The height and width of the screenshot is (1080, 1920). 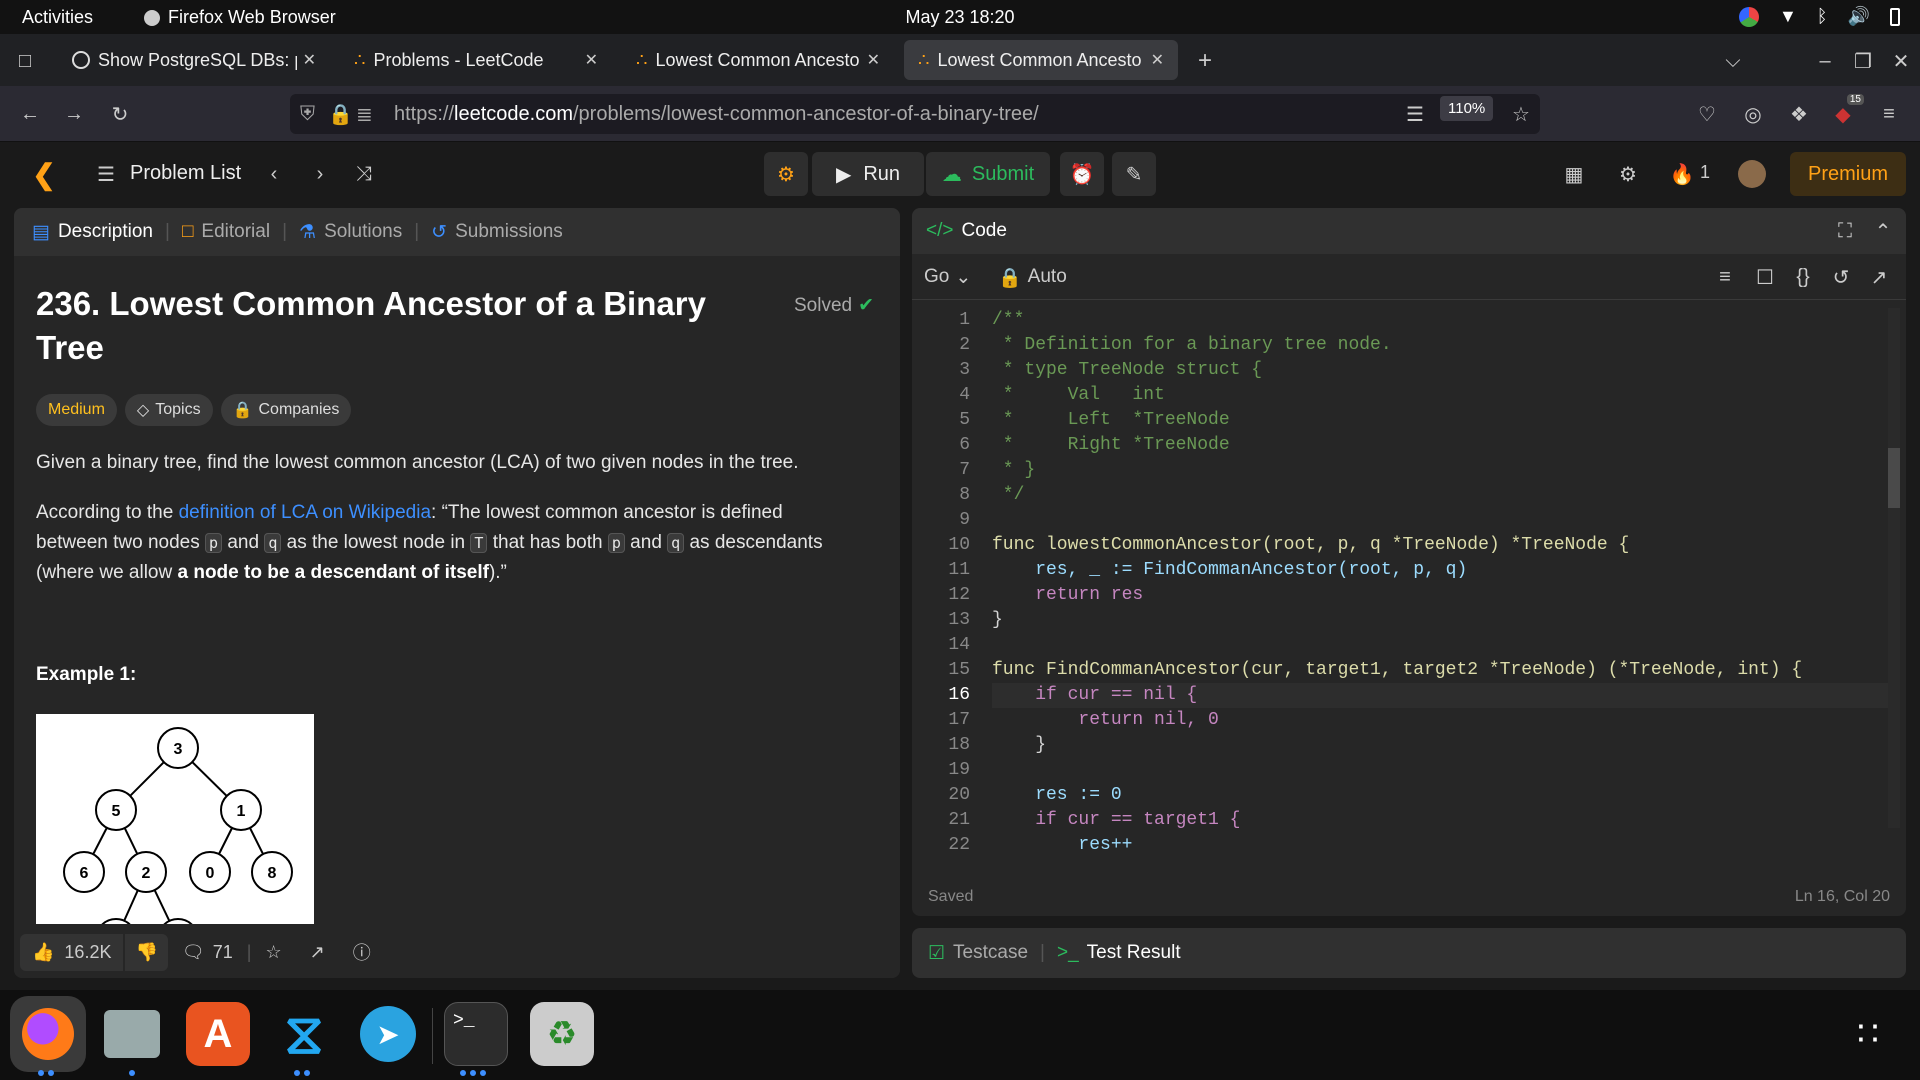 I want to click on app-center-dock-icon: A, so click(x=218, y=1034).